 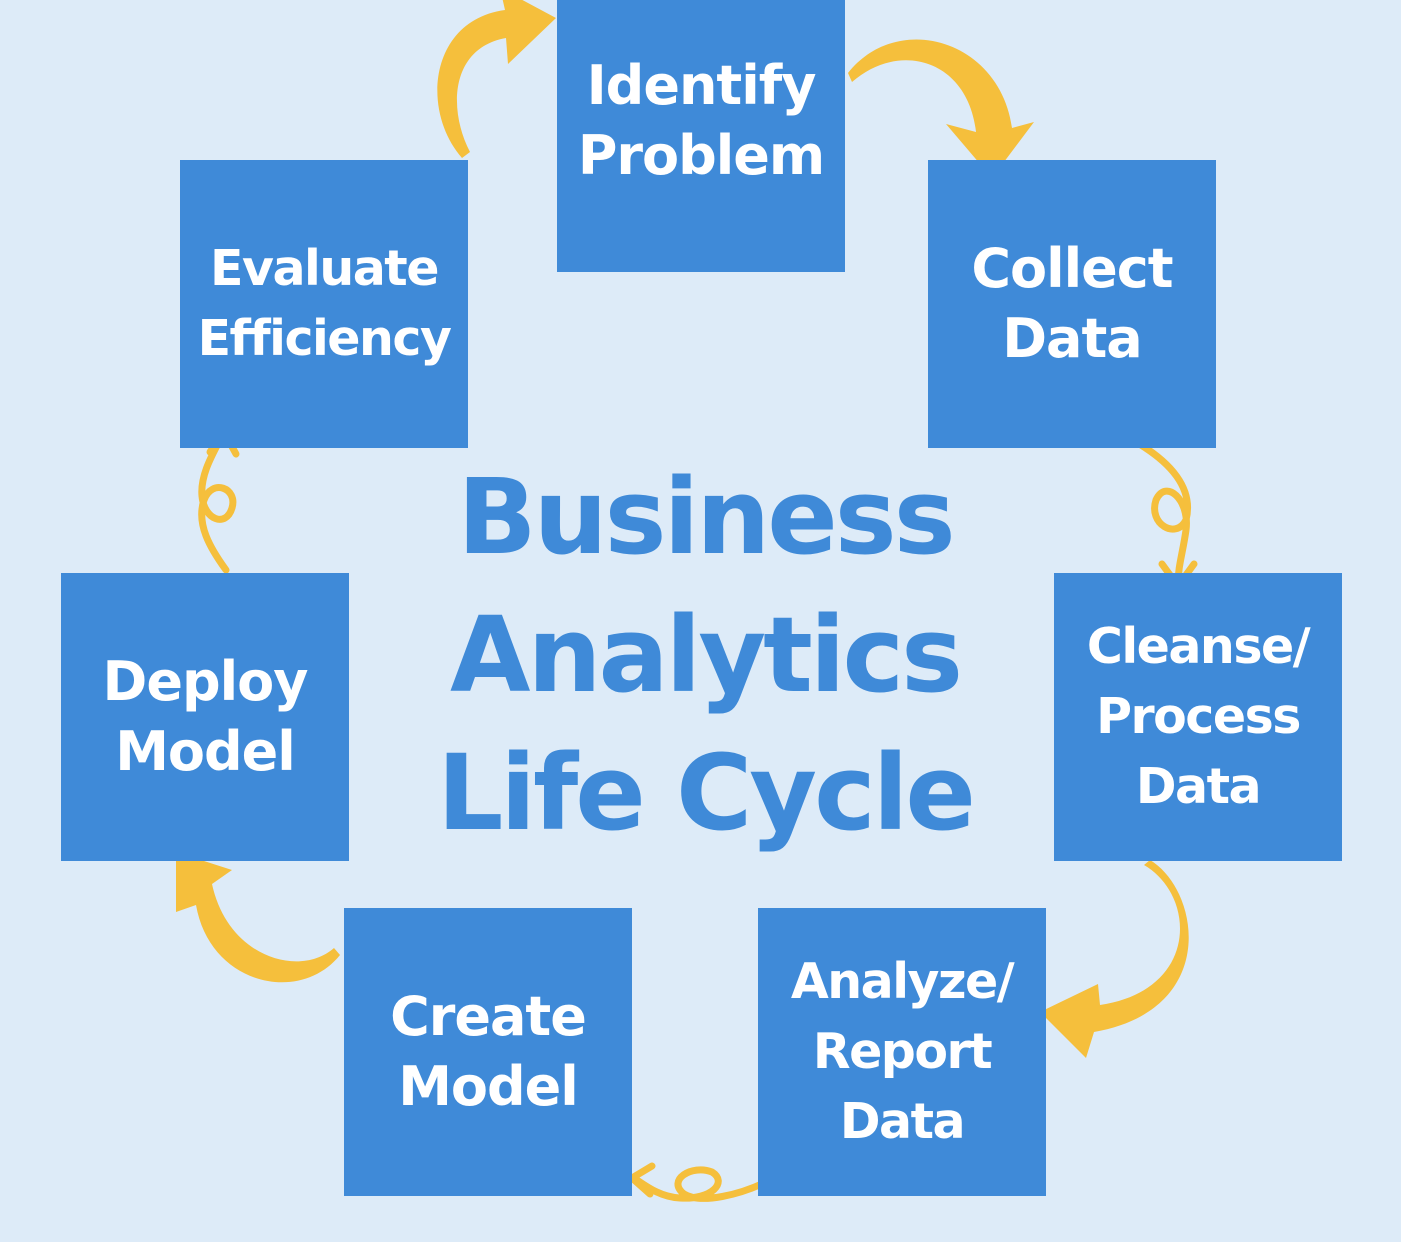 What do you see at coordinates (324, 338) in the screenshot?
I see `step-label-line: Efficiency` at bounding box center [324, 338].